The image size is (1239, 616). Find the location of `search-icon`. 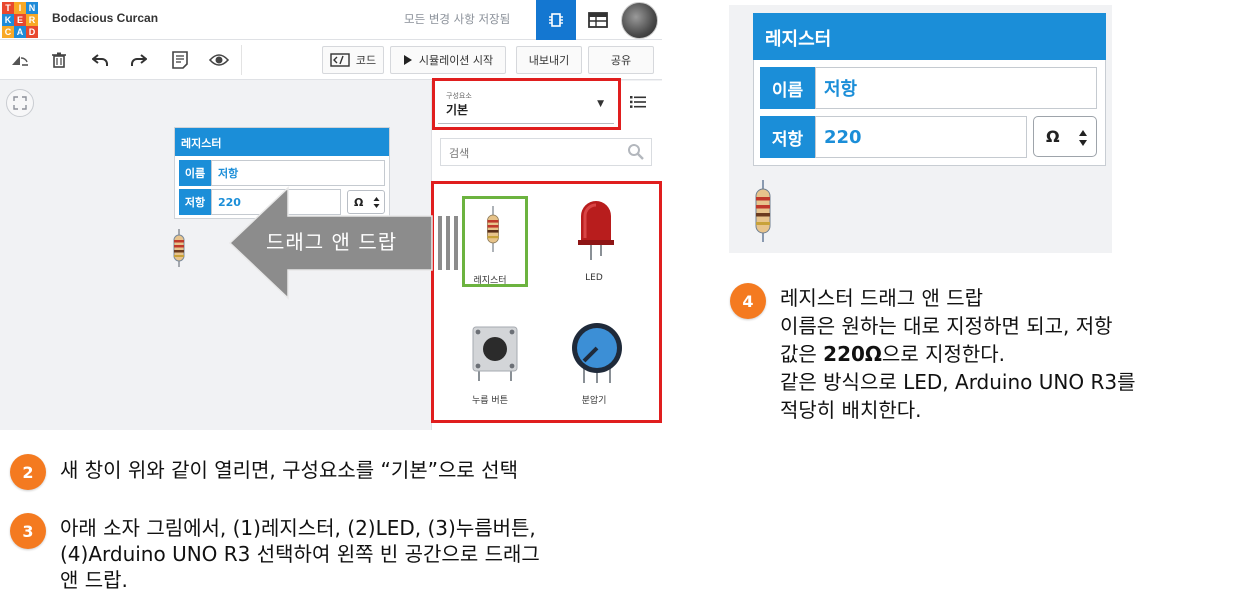

search-icon is located at coordinates (636, 152).